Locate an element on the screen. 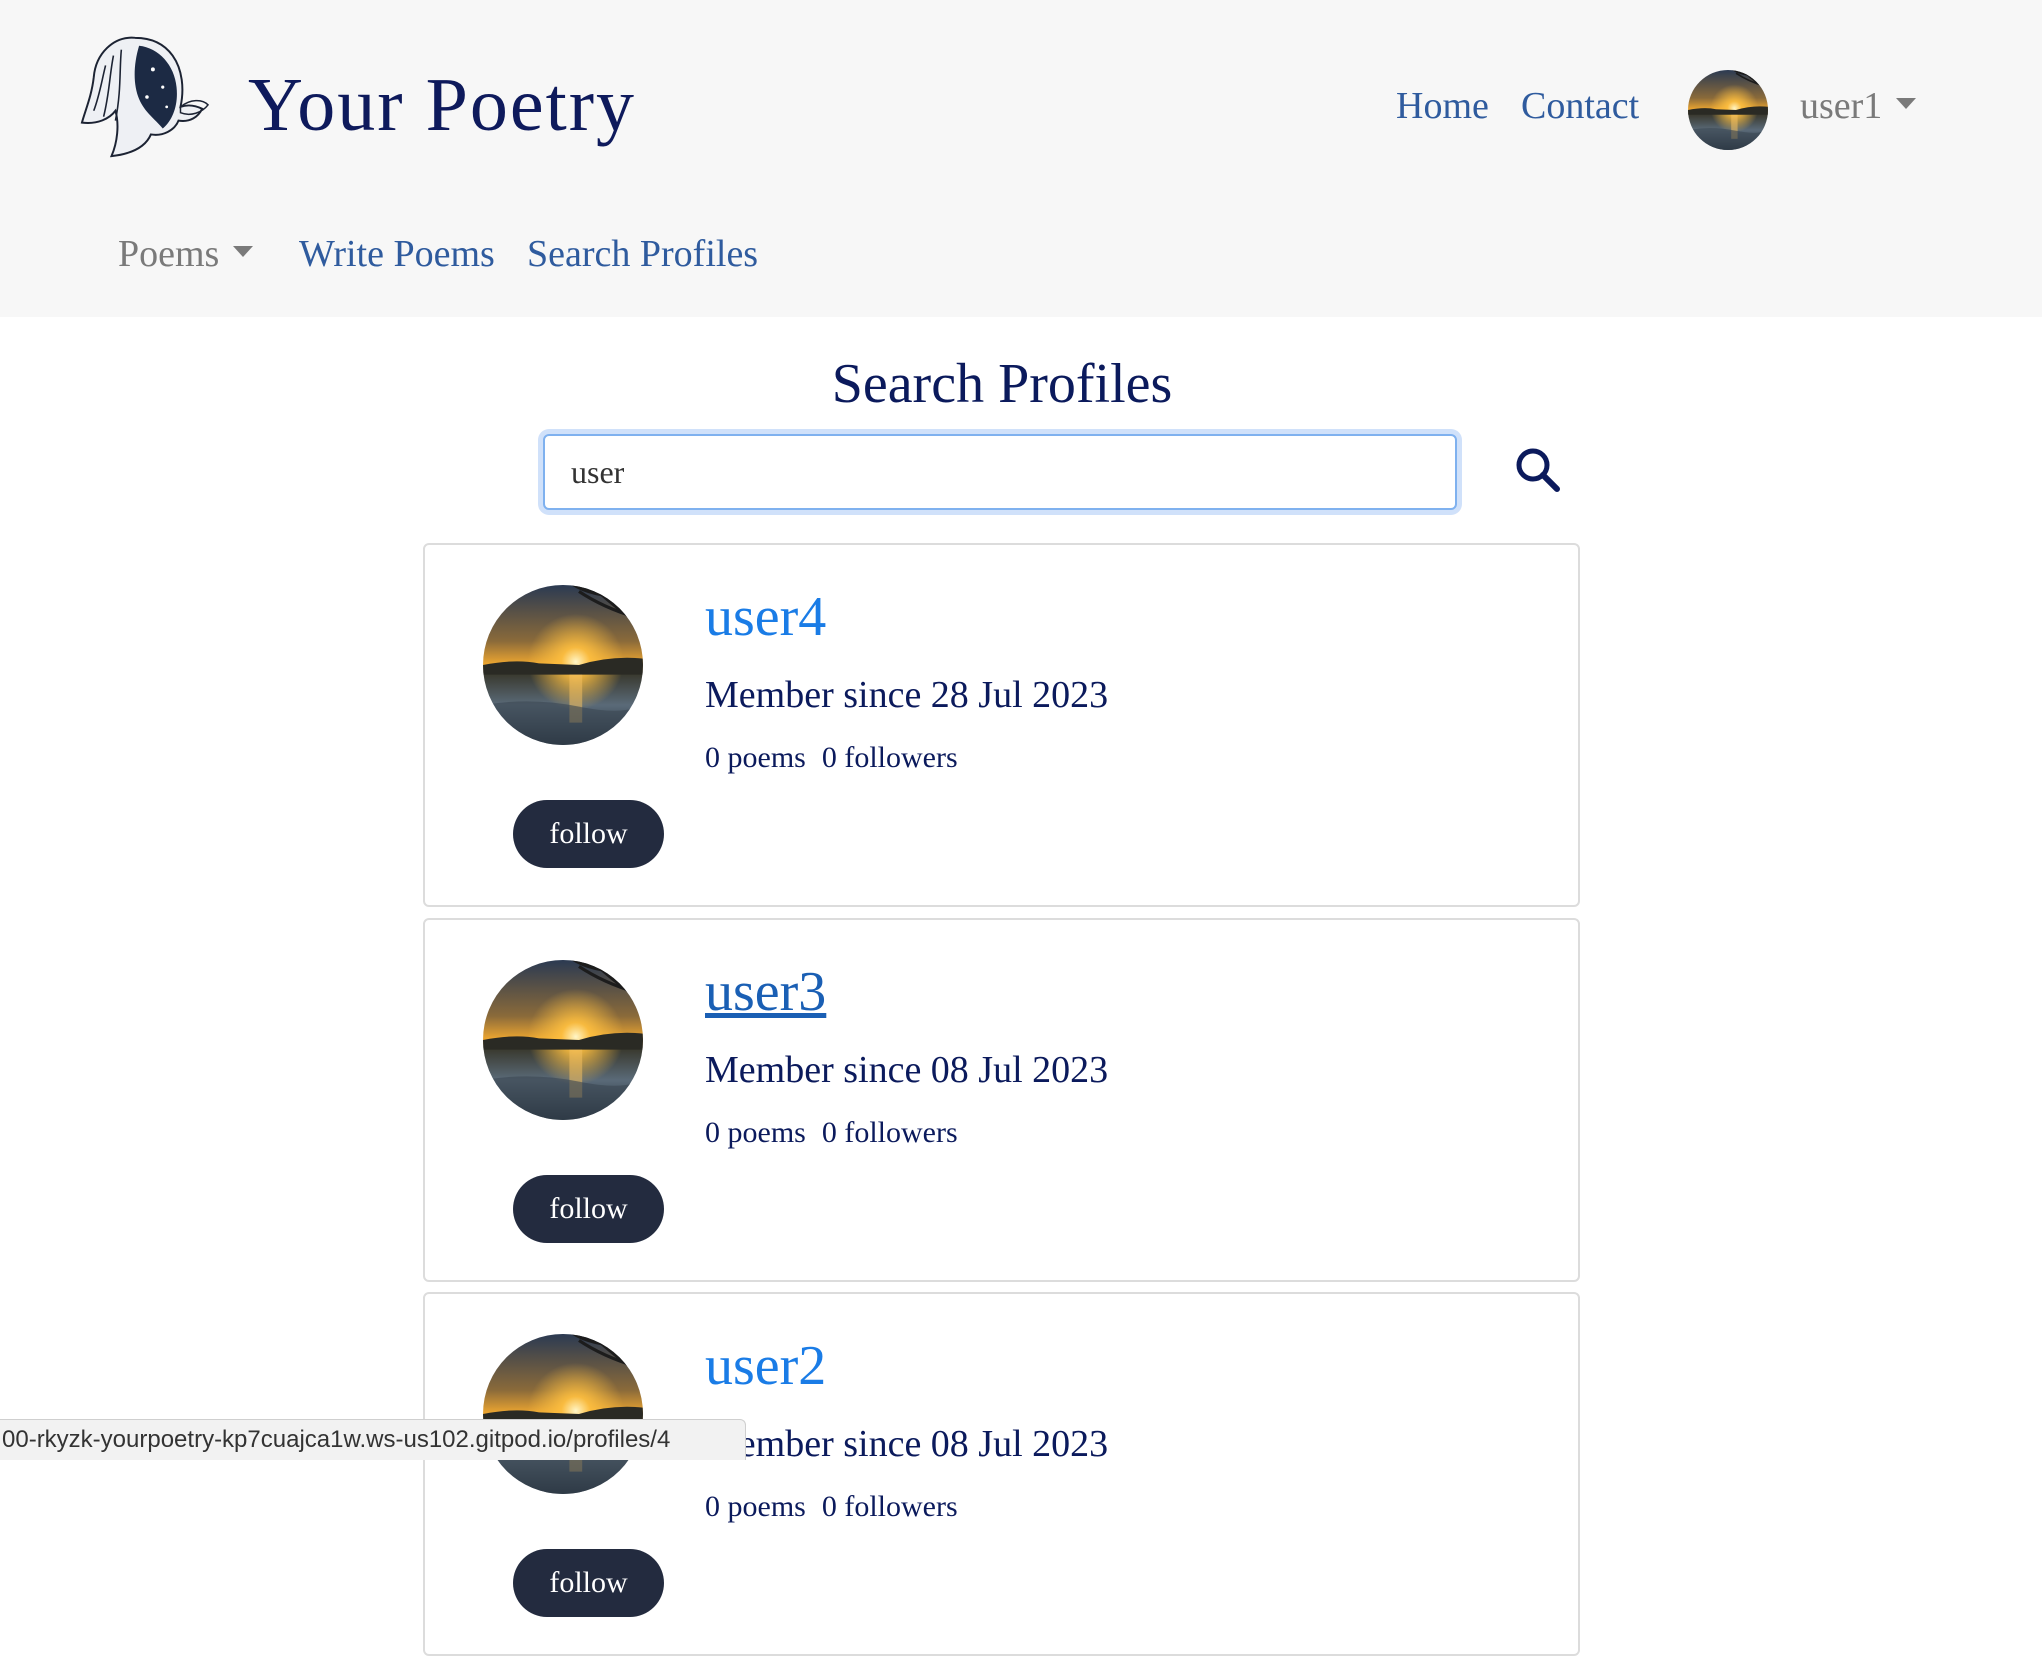 This screenshot has width=2042, height=1656. poems-dropdown-label: Poems is located at coordinates (169, 254).